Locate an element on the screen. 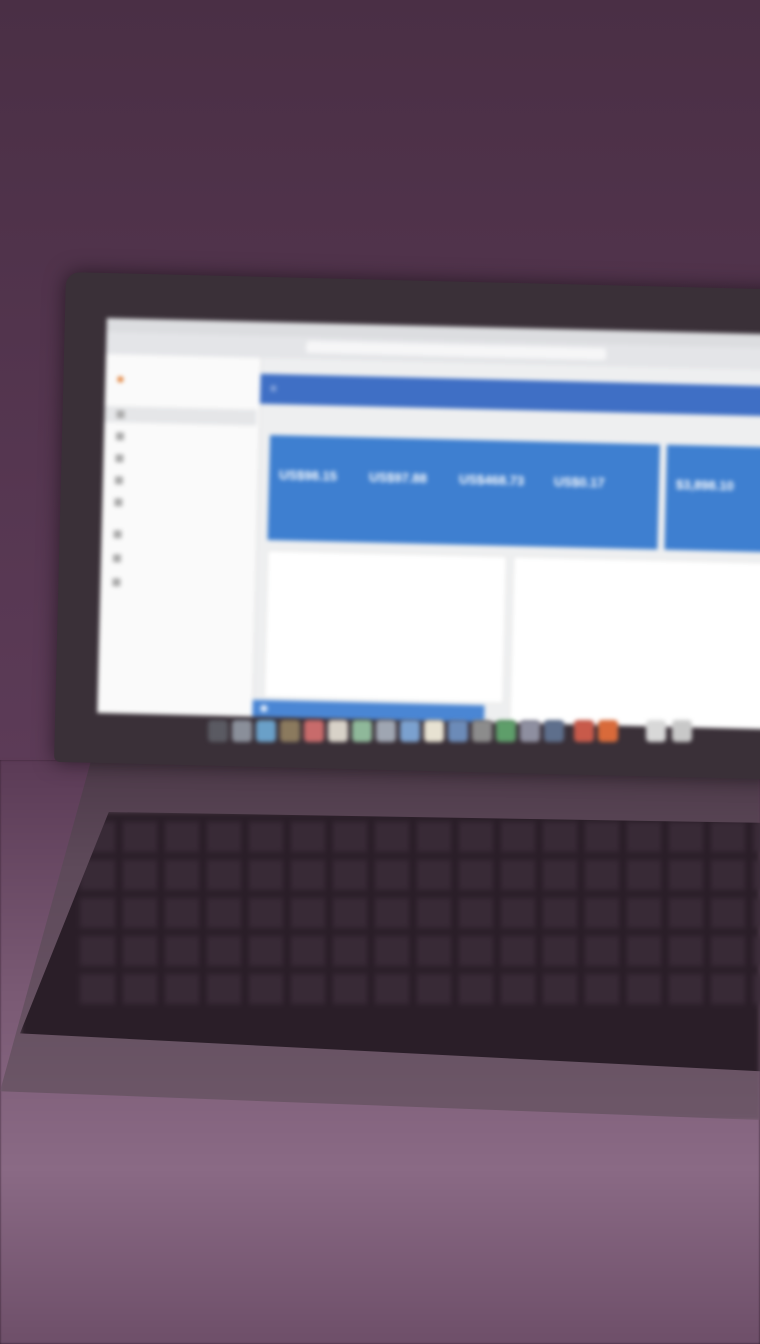  sidebar-brand is located at coordinates (122, 379).